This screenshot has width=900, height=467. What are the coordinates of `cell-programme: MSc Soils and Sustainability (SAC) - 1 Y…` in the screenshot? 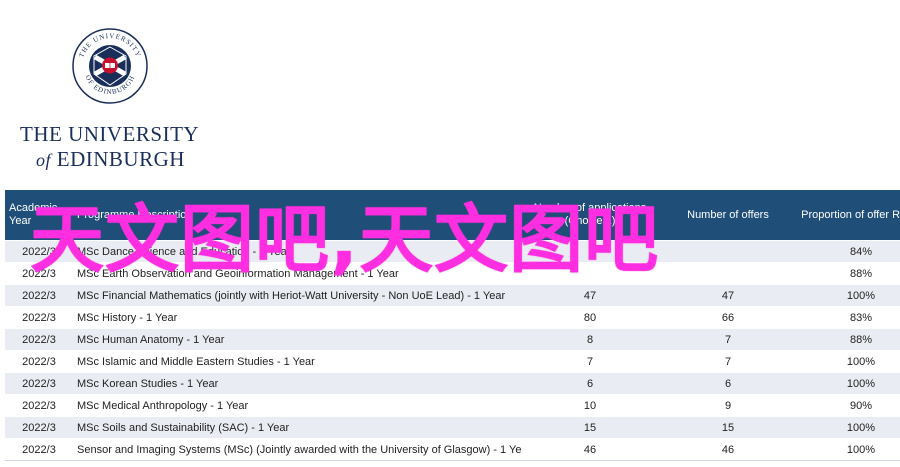 It's located at (297, 427).